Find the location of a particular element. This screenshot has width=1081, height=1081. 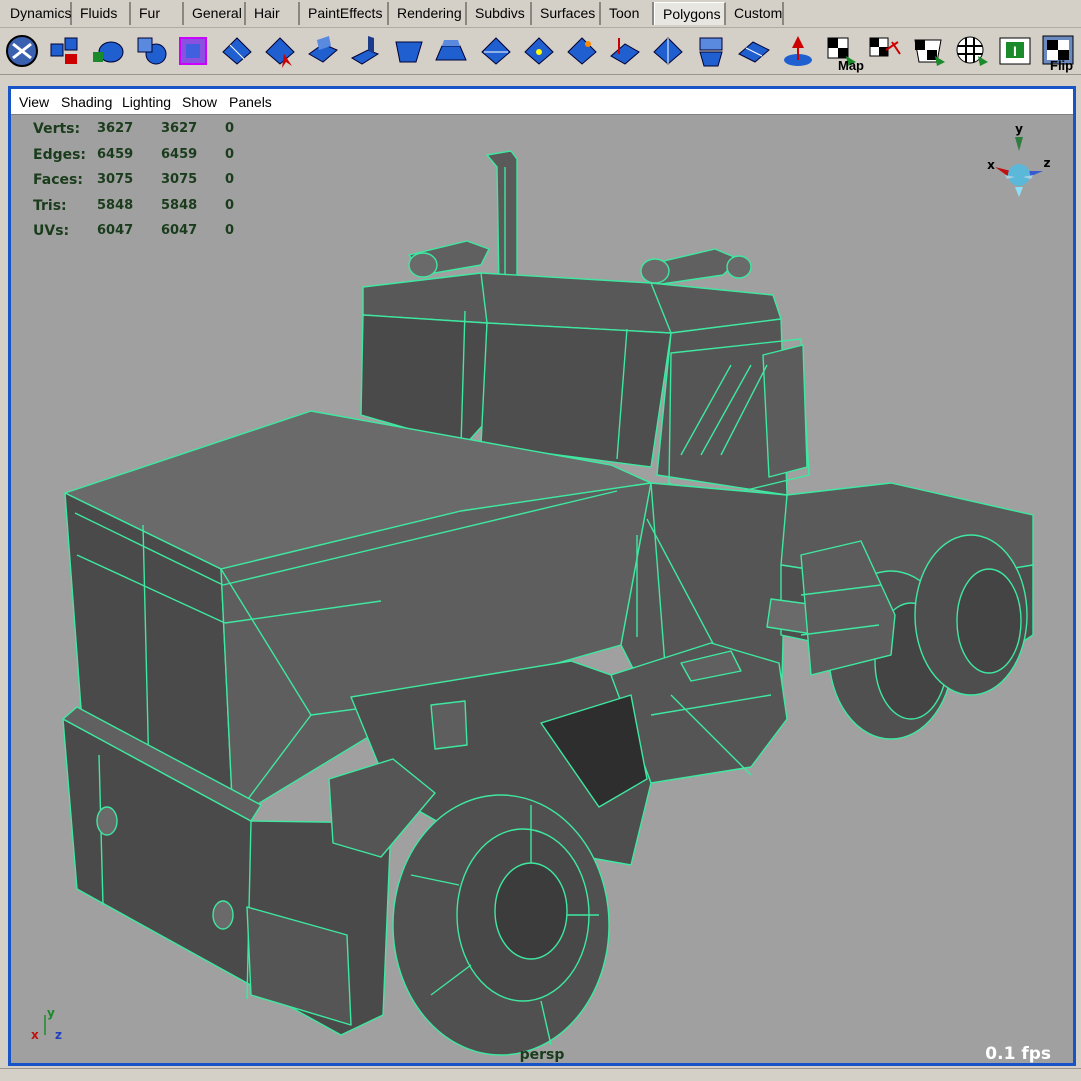

view-axis-y-label: y is located at coordinates (1019, 129).